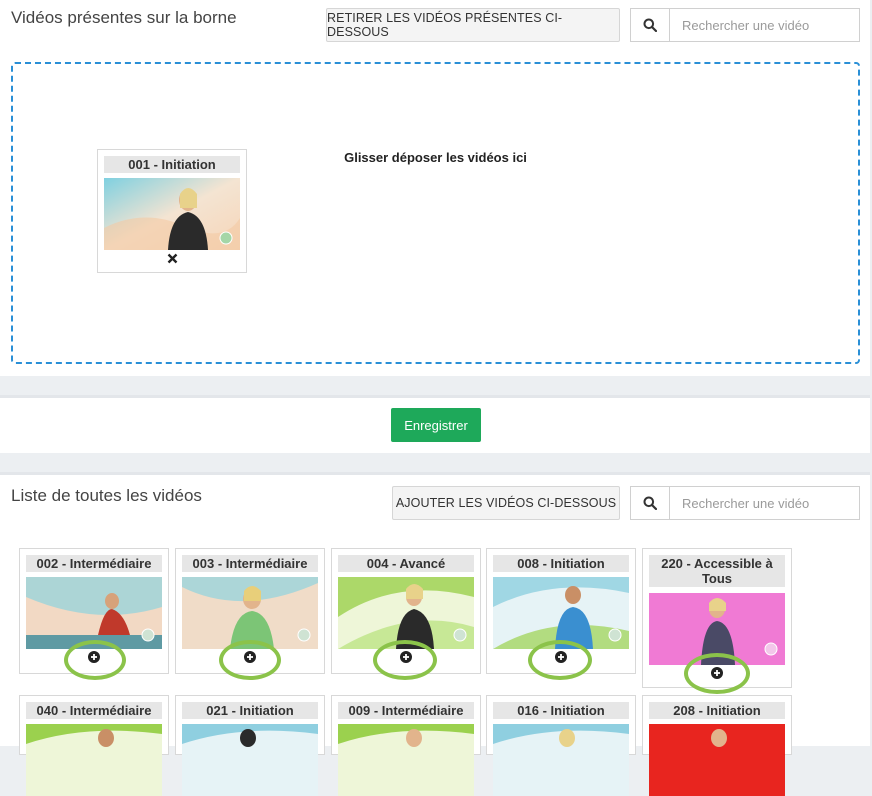 Image resolution: width=872 pixels, height=796 pixels. Describe the element at coordinates (561, 563) in the screenshot. I see `video-title: 008 - Initiation` at that location.